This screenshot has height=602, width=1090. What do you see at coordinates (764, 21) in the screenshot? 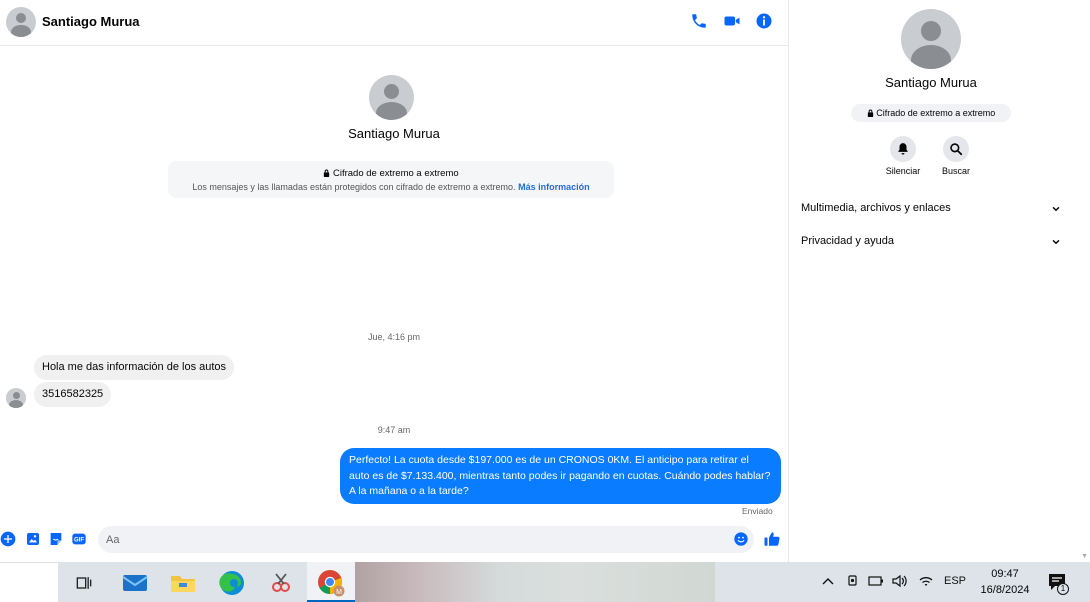
I see `info-icon` at bounding box center [764, 21].